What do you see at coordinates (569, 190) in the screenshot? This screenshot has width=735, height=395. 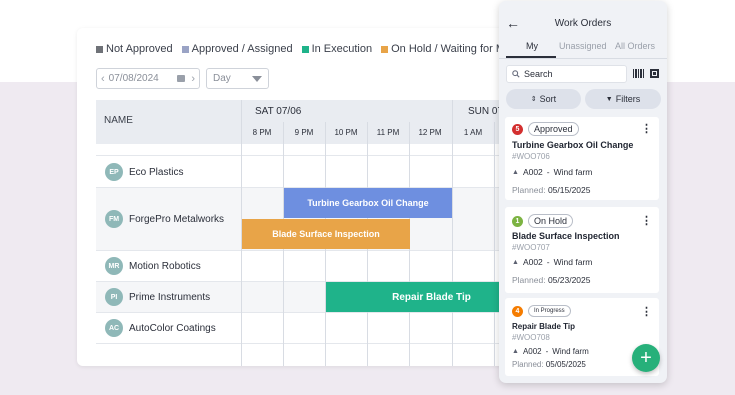 I see `planned-date: 05/15/2025` at bounding box center [569, 190].